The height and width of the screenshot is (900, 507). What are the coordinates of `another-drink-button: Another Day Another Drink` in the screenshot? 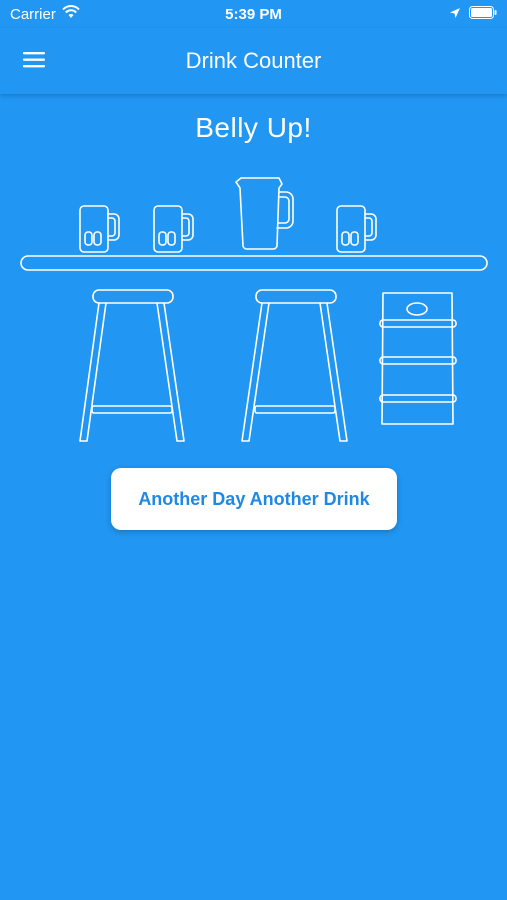 It's located at (254, 499).